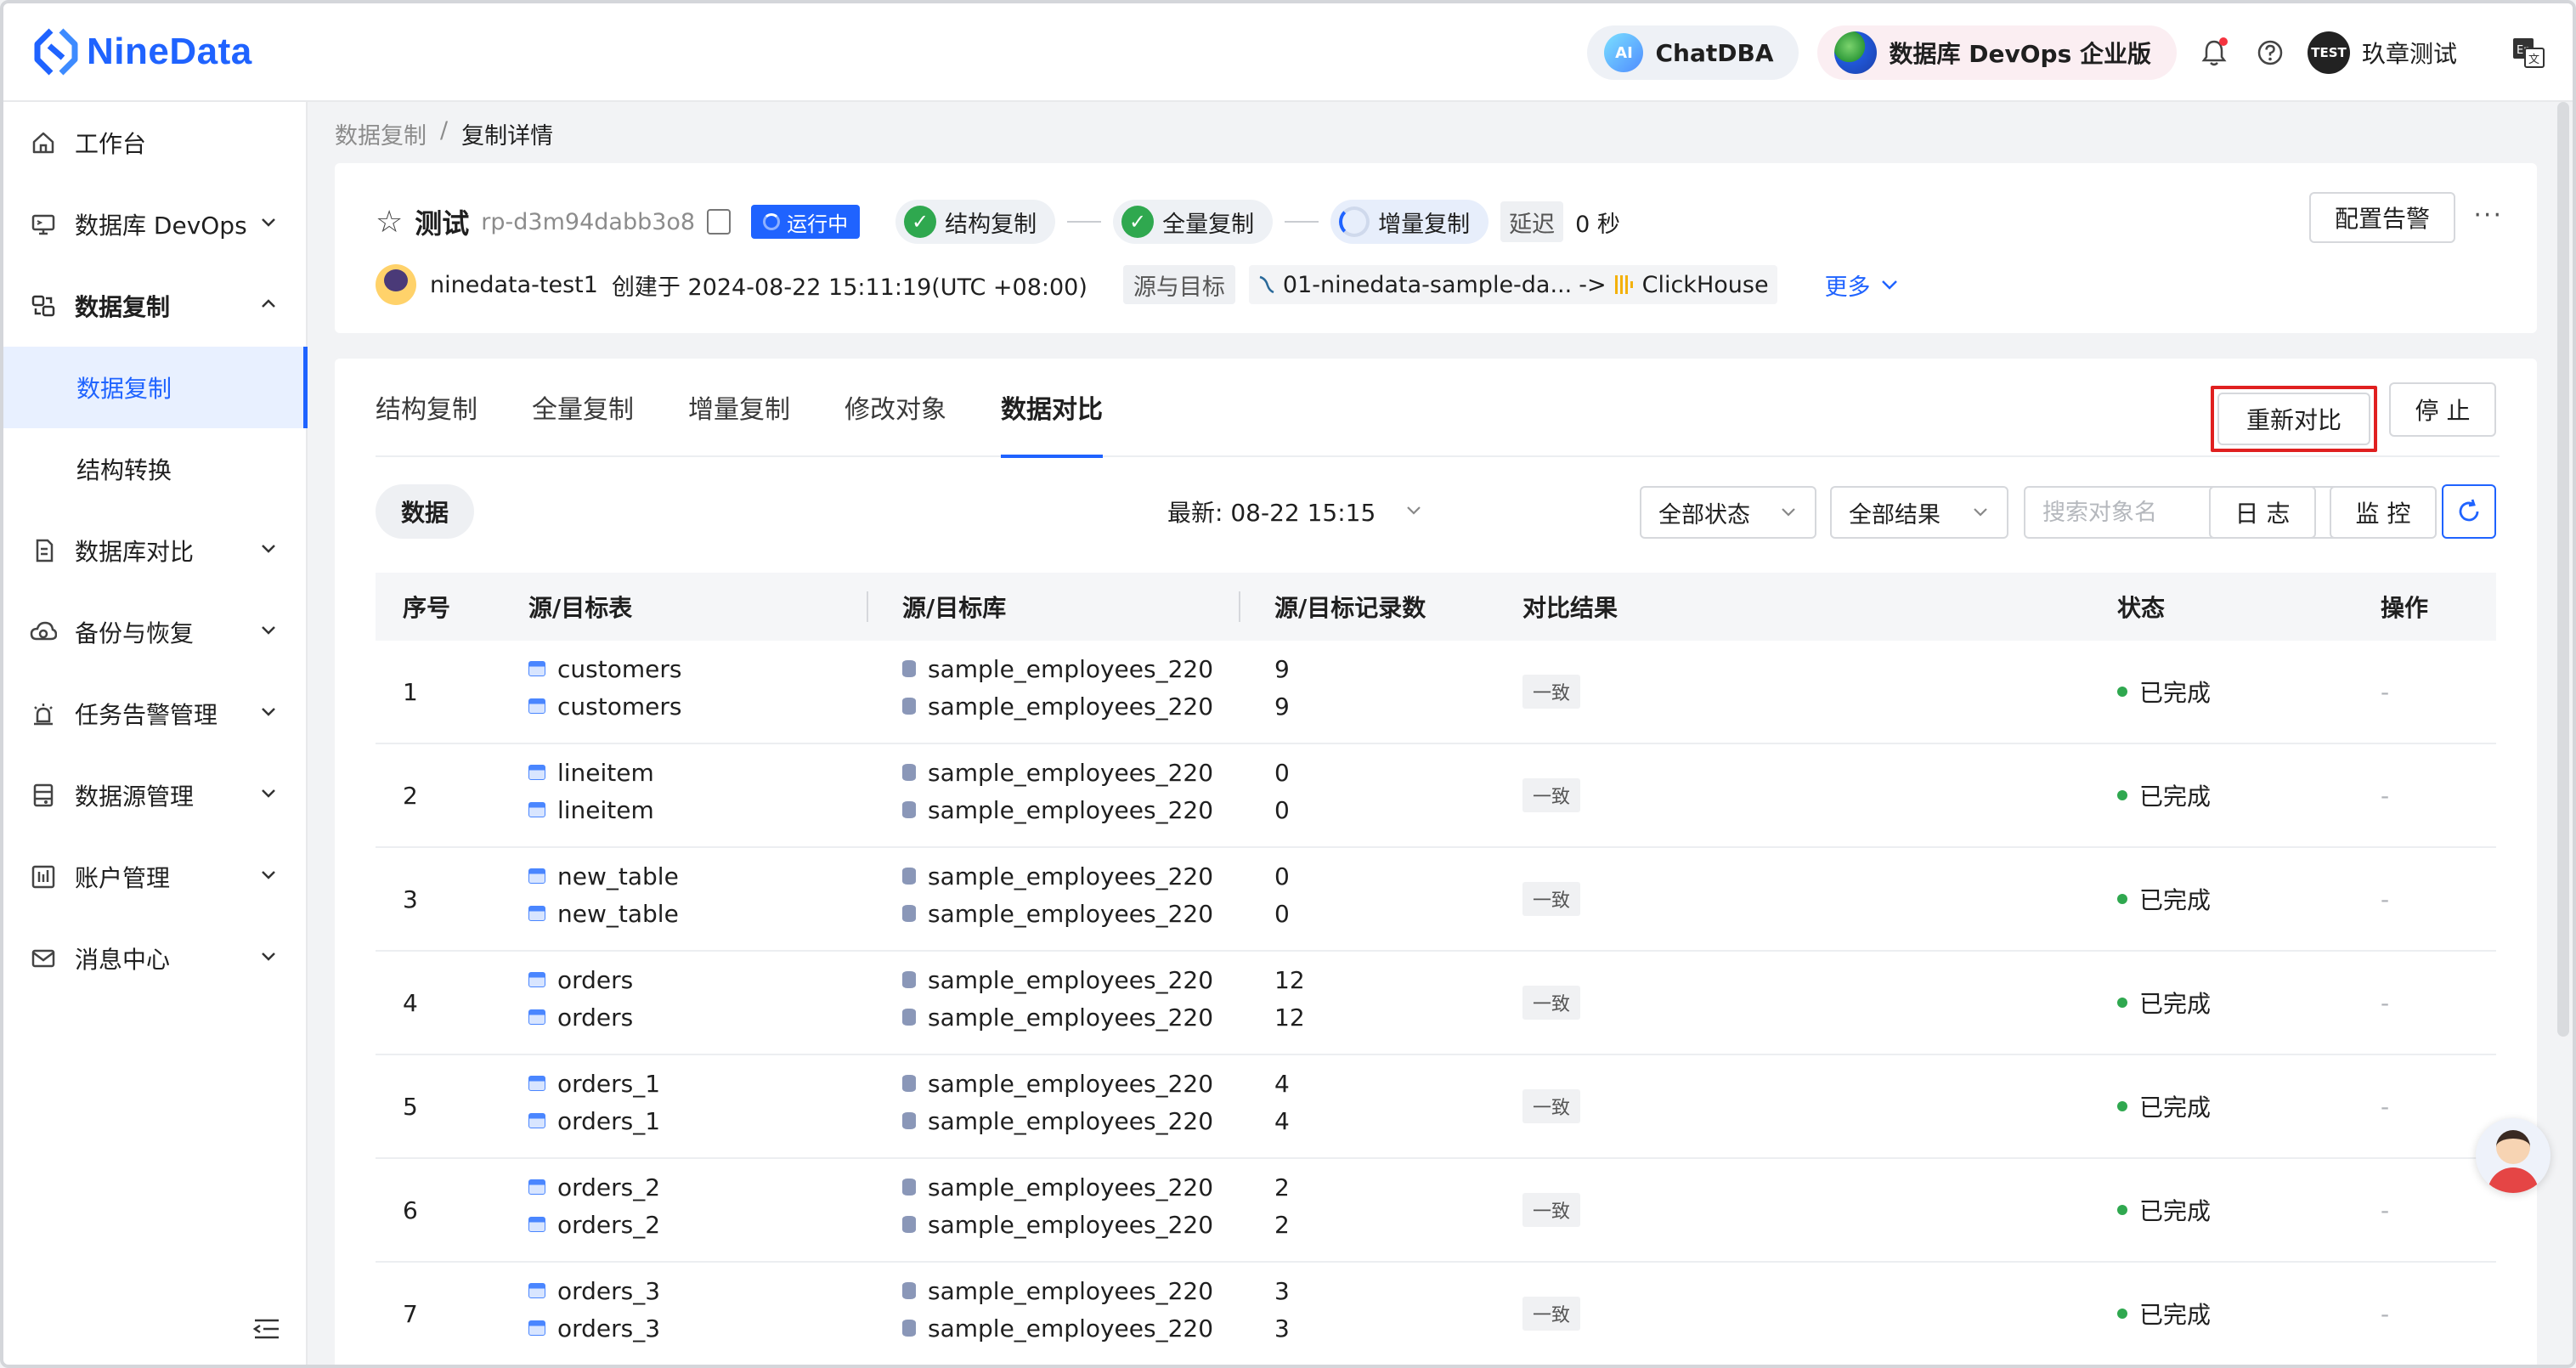  Describe the element at coordinates (609, 1187) in the screenshot. I see `source-table: orders_2` at that location.